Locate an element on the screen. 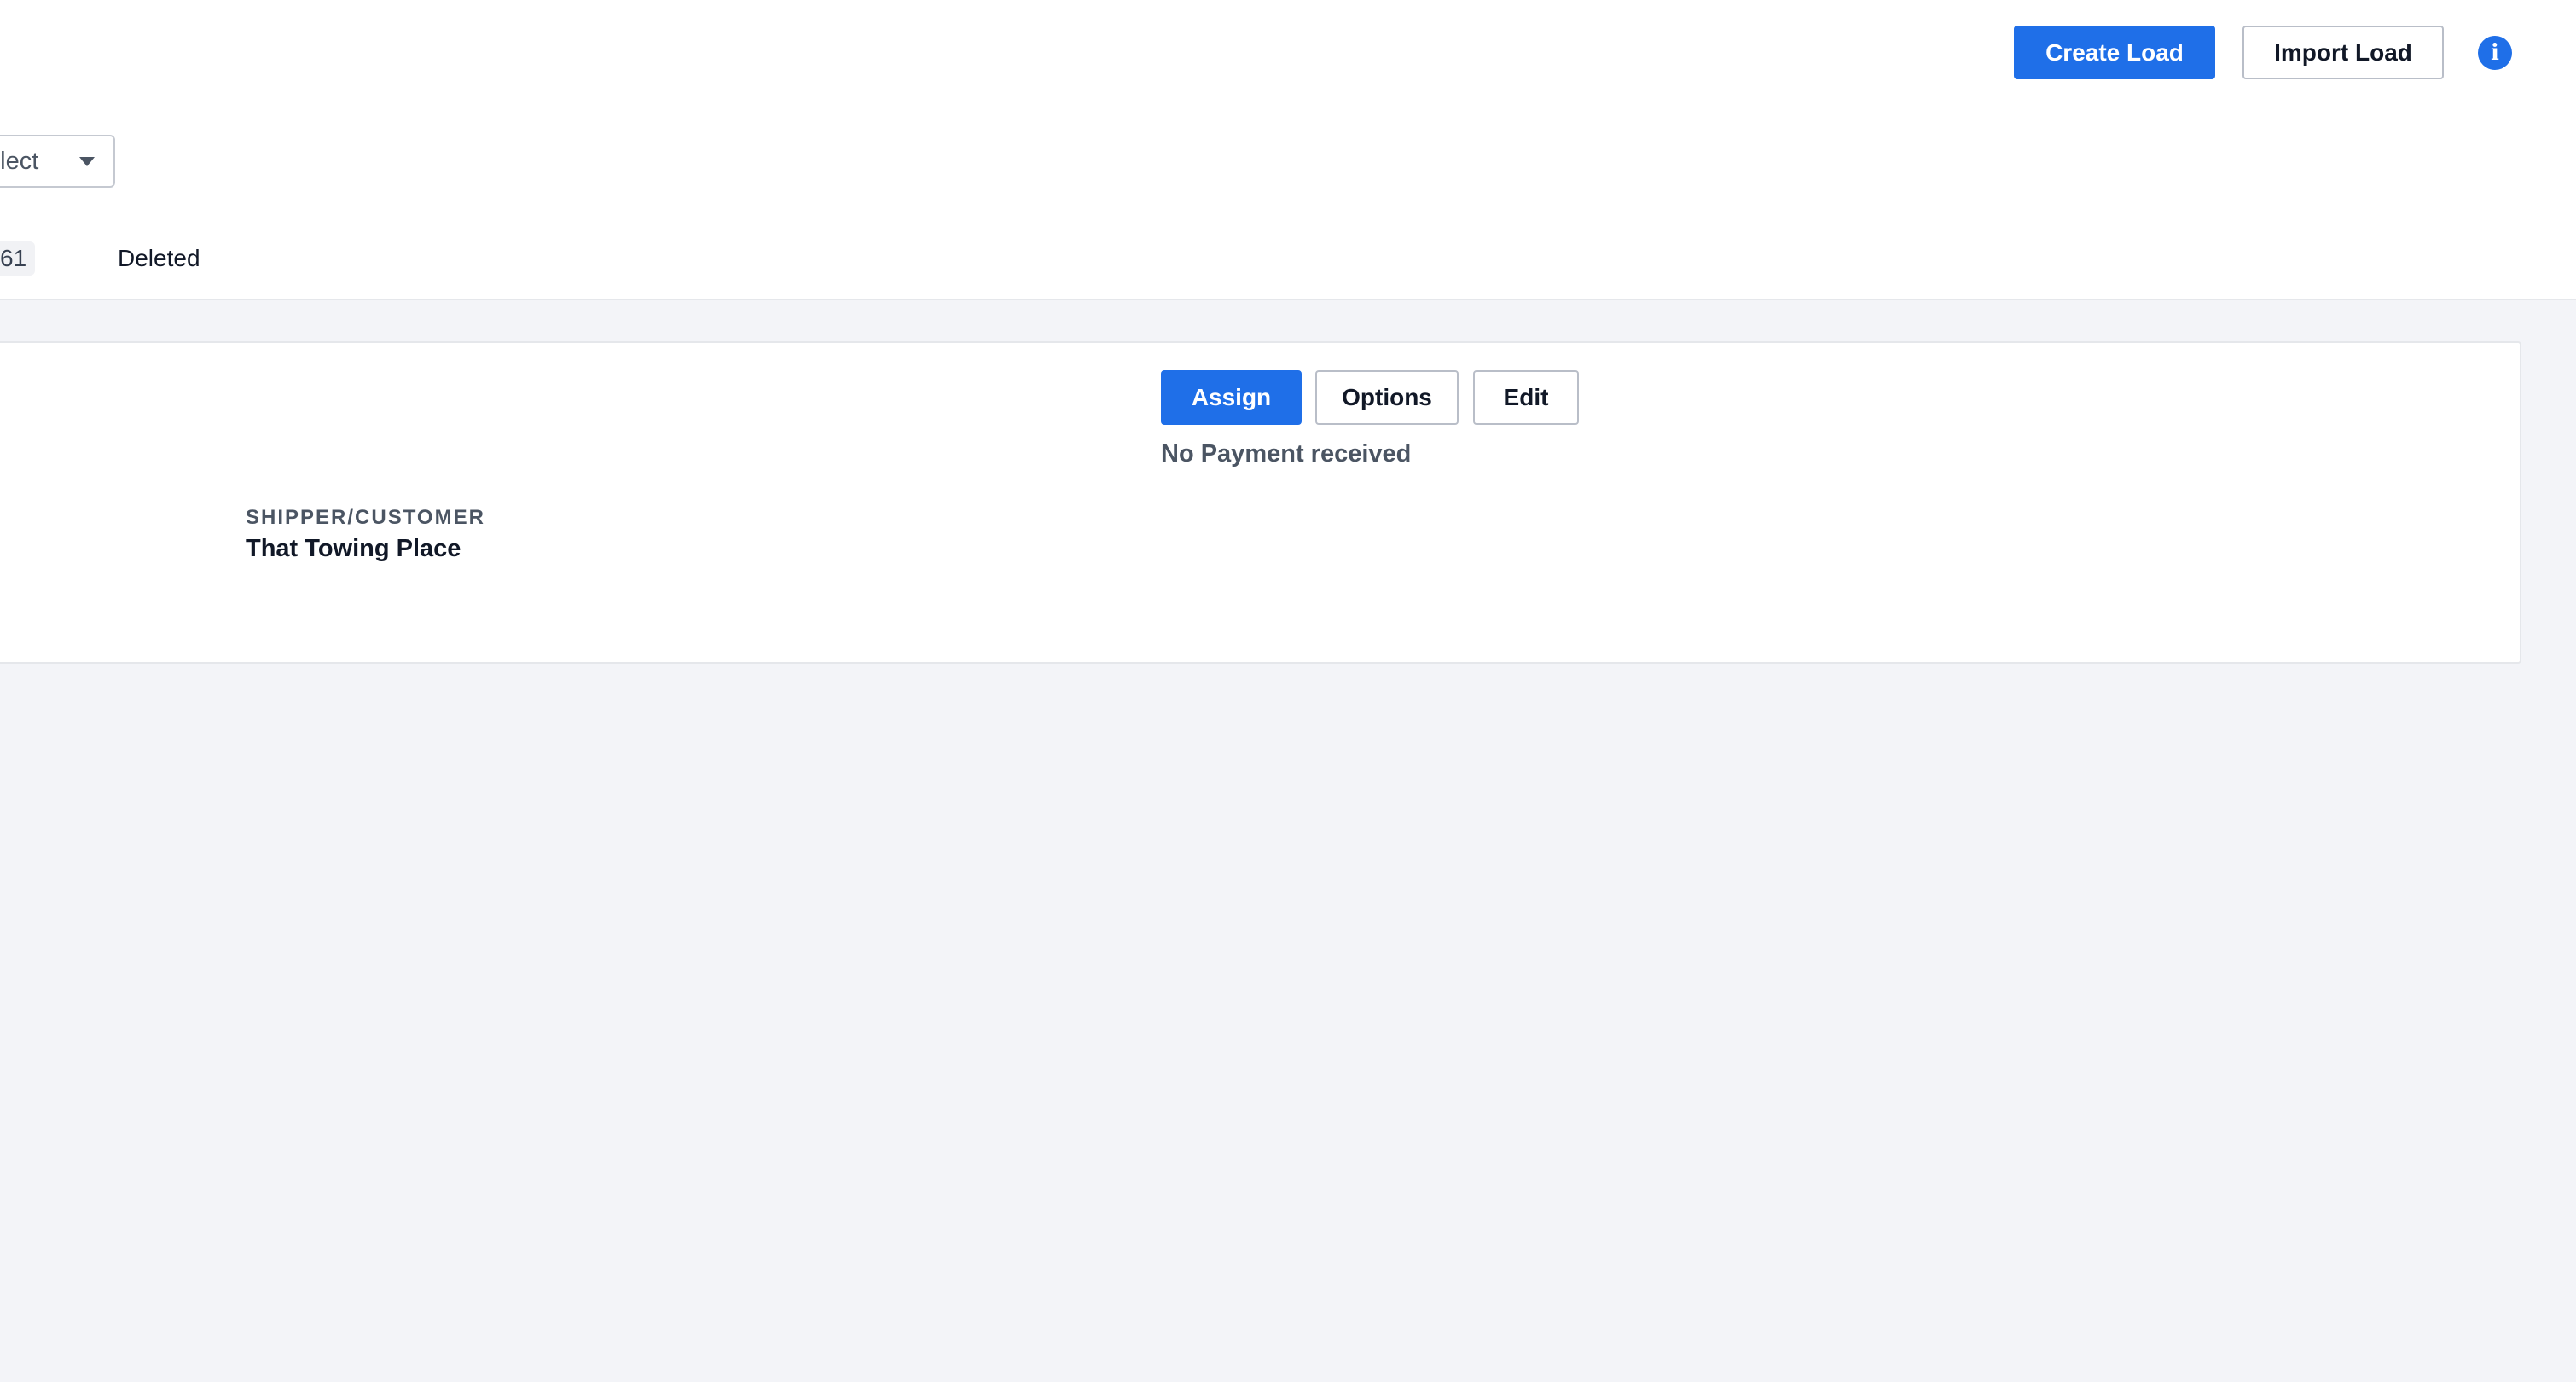  tab-deleted: Deleted is located at coordinates (159, 258).